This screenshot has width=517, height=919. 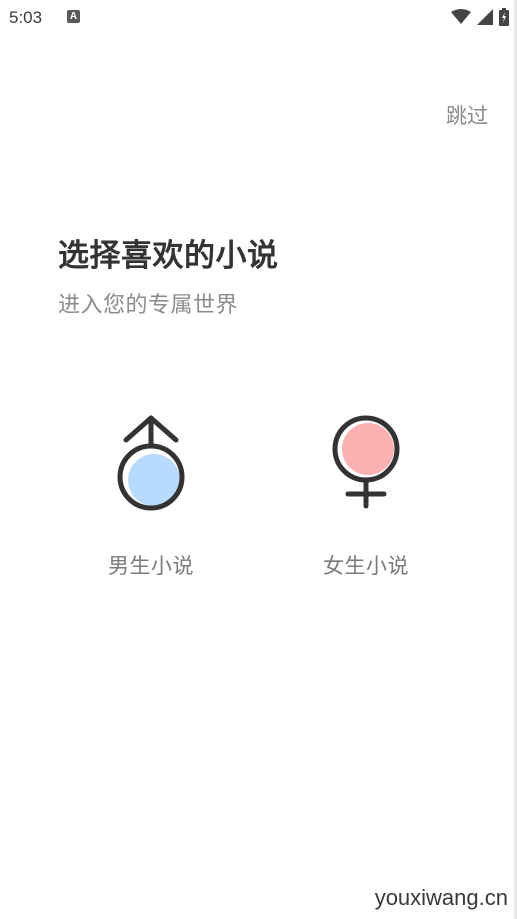 I want to click on male-novel-label: 男生小说, so click(x=151, y=566).